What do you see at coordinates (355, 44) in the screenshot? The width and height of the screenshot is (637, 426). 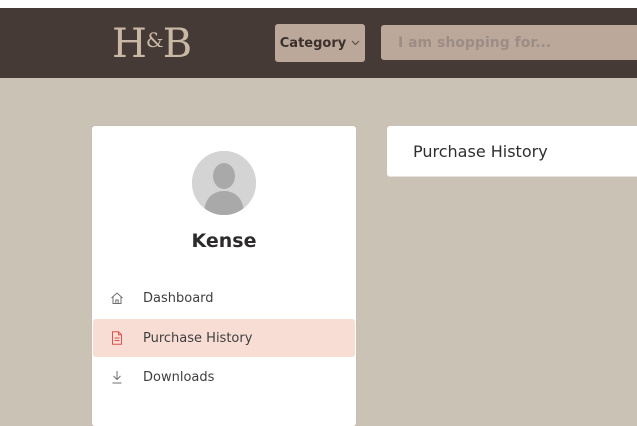 I see `chevron-down-icon` at bounding box center [355, 44].